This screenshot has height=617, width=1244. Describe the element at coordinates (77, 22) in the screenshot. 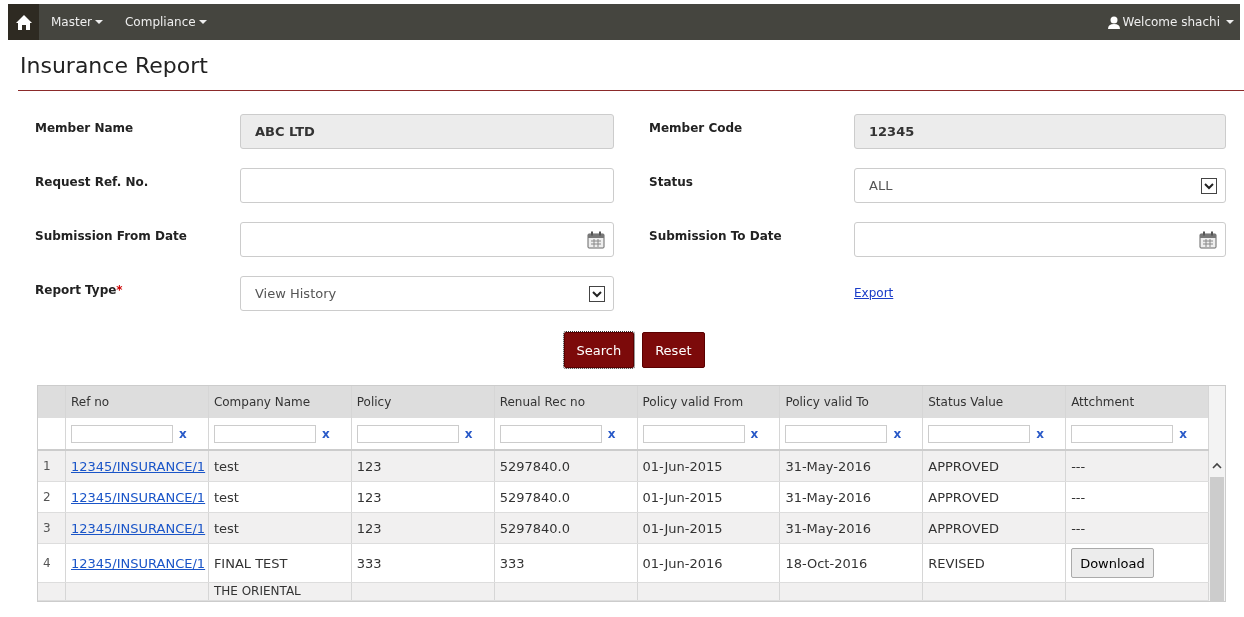

I see `menu-dropdown: Master` at that location.